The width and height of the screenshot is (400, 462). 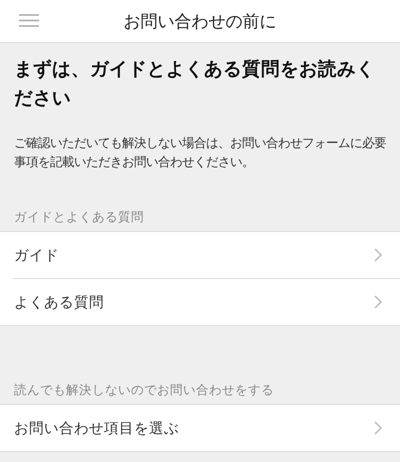 What do you see at coordinates (200, 152) in the screenshot?
I see `intro-text: ご確認いただいても解決しない場合は、お問い合わせフォームに必要事項を記載いただきお問い合わせください。` at bounding box center [200, 152].